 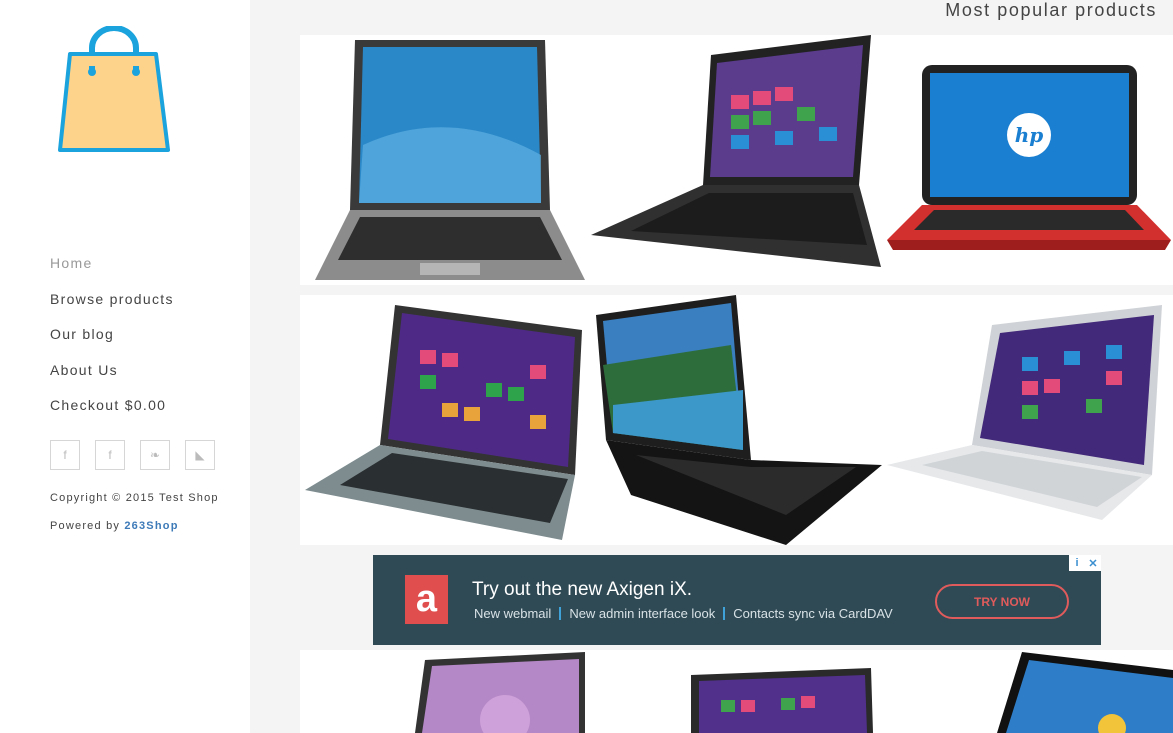 I want to click on shopping-bag-logo, so click(x=114, y=90).